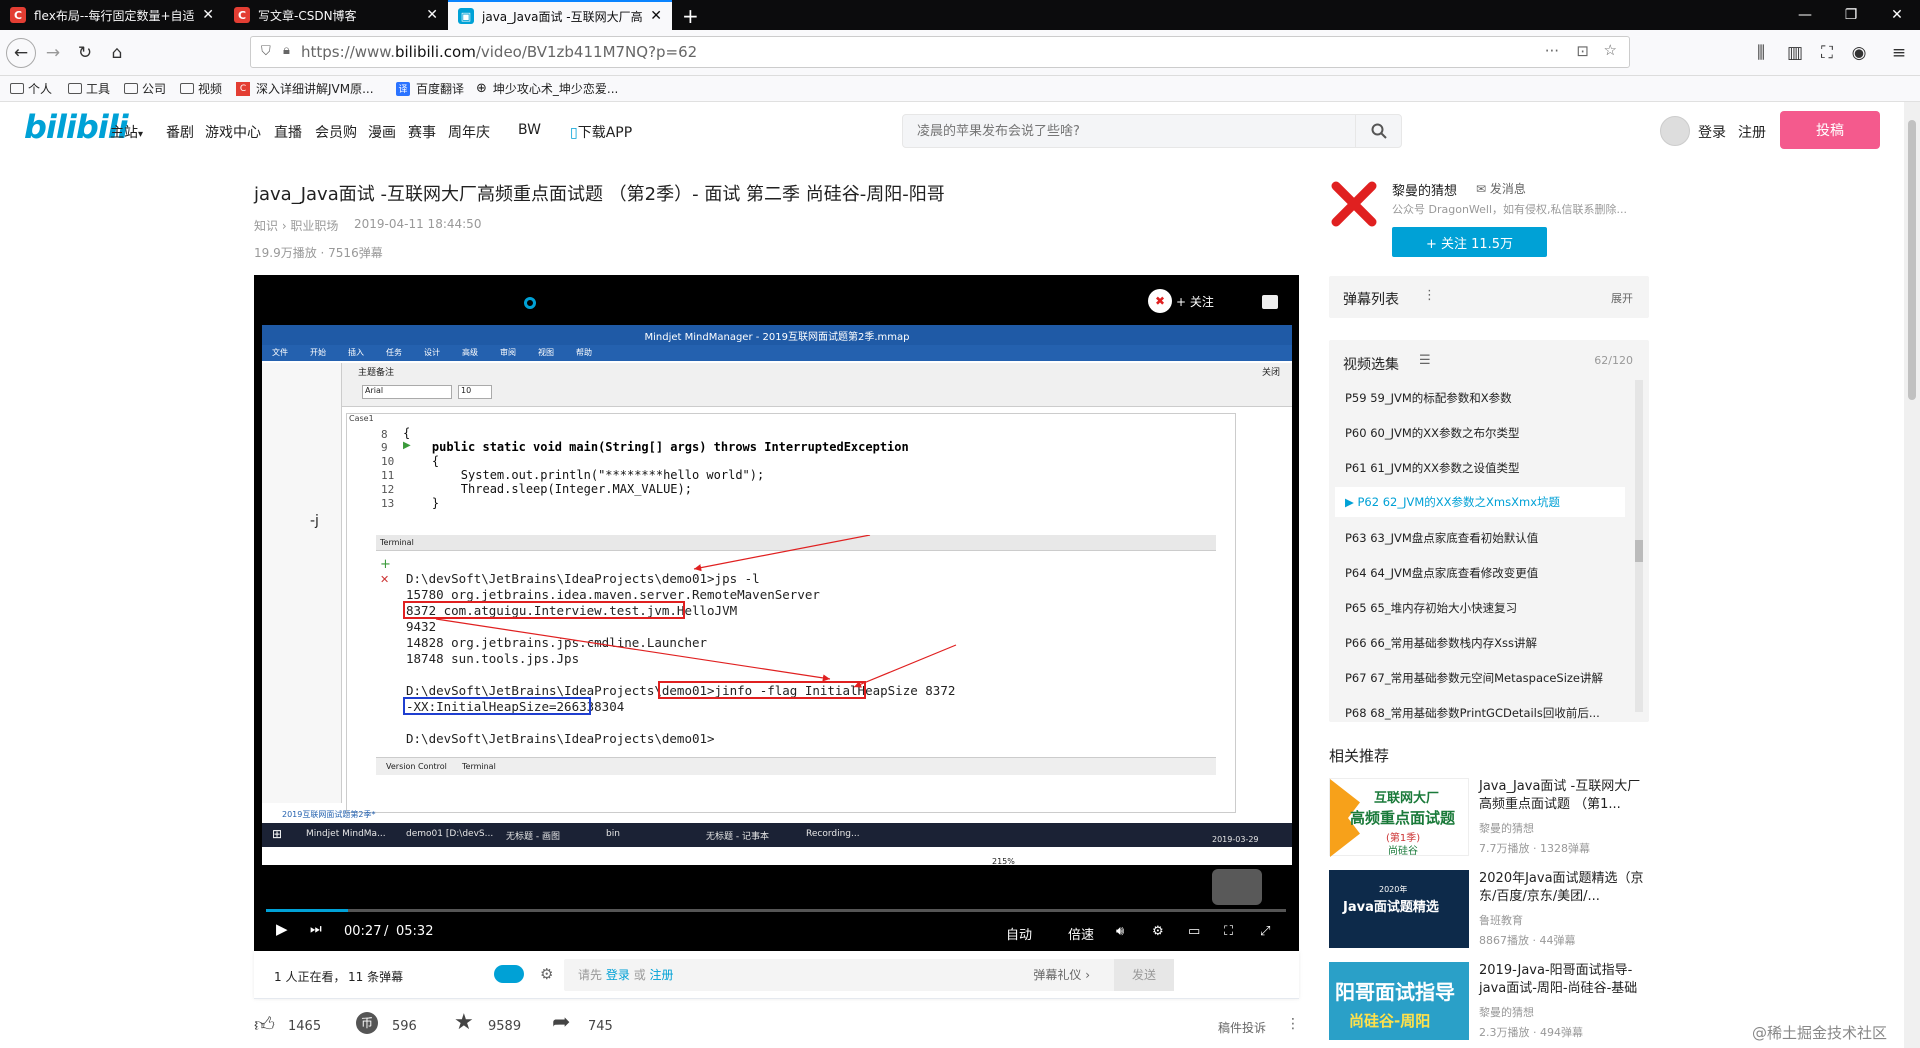  I want to click on progress-bar, so click(776, 910).